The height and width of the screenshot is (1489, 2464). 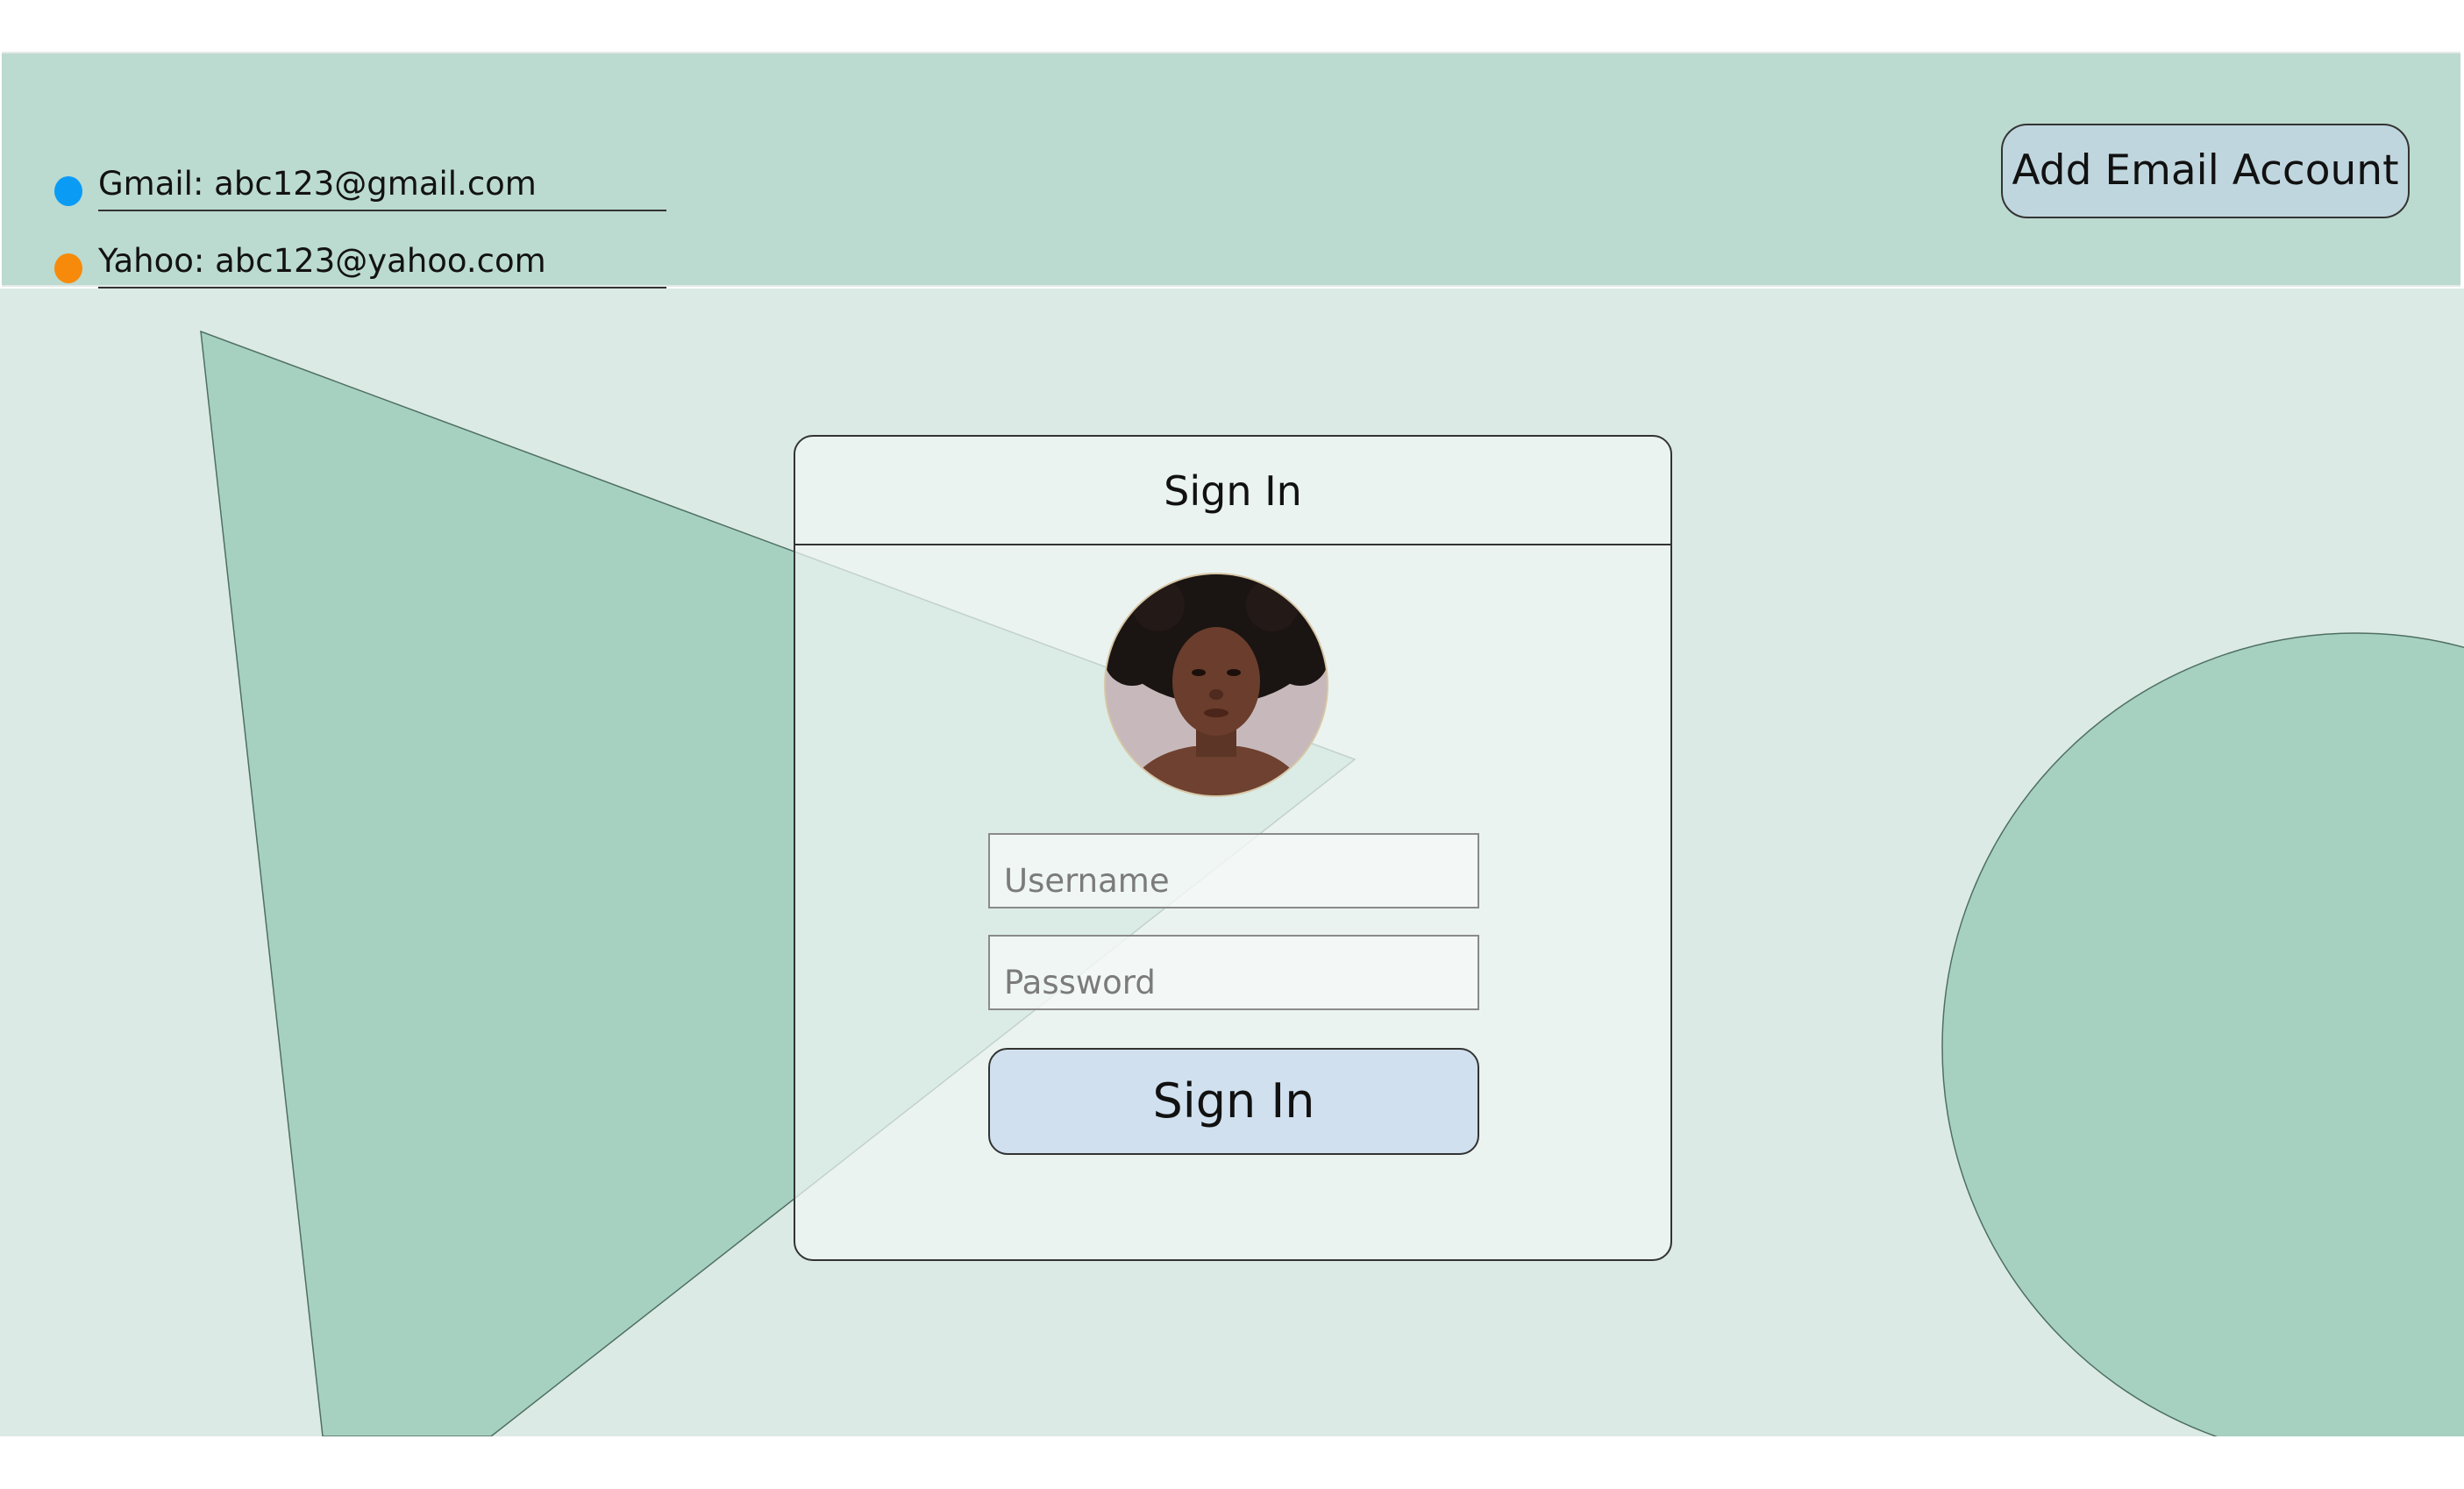 I want to click on gmail-status-dot-icon, so click(x=68, y=191).